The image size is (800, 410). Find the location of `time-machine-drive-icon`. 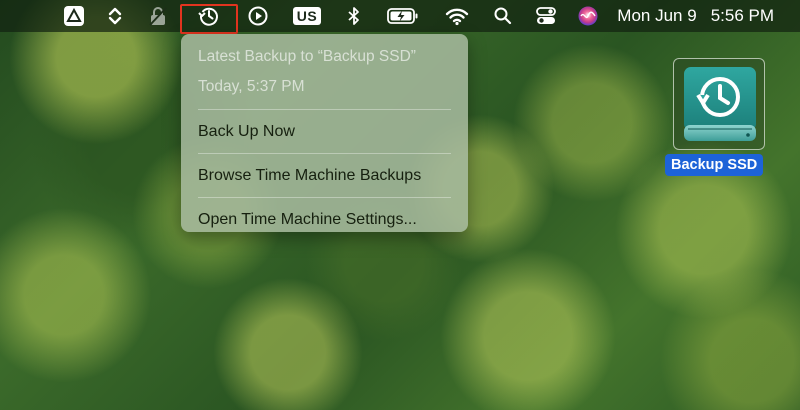

time-machine-drive-icon is located at coordinates (720, 104).